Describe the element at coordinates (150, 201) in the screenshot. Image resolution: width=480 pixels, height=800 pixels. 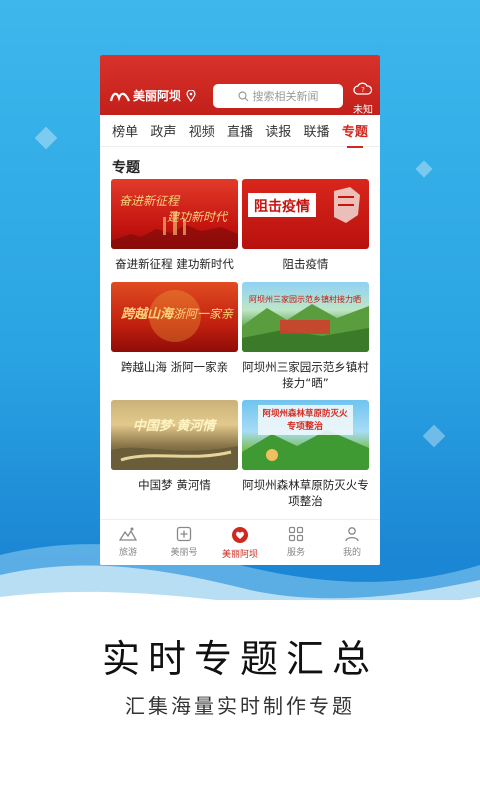
I see `svg-text: 奋进新征程` at that location.